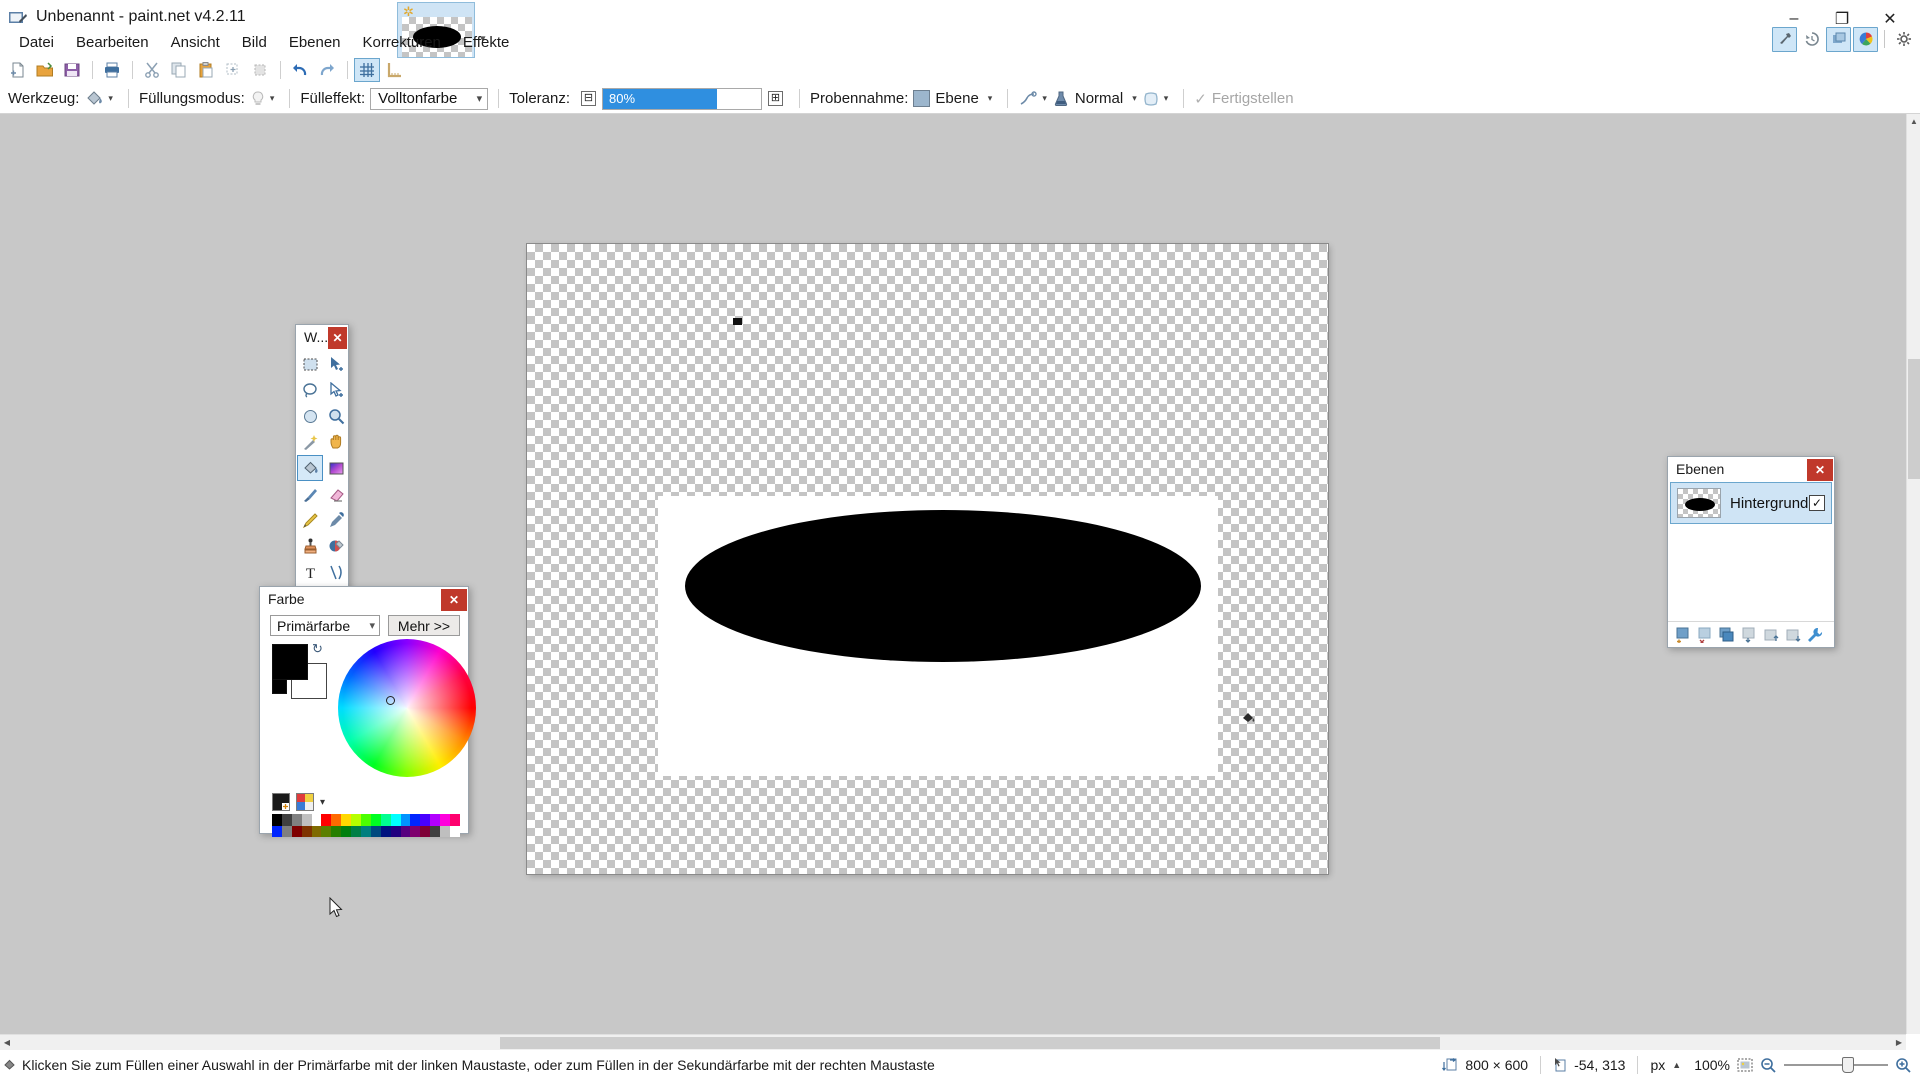  What do you see at coordinates (322, 337) in the screenshot?
I see `tools-panel-titlebar: W... ✕` at bounding box center [322, 337].